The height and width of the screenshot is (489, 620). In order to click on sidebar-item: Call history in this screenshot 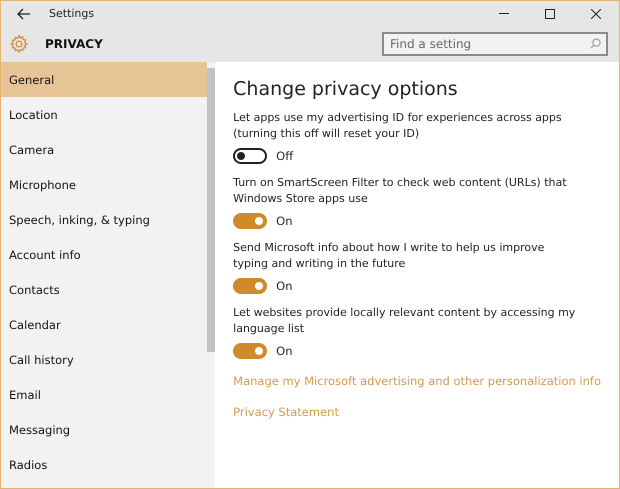, I will do `click(103, 359)`.